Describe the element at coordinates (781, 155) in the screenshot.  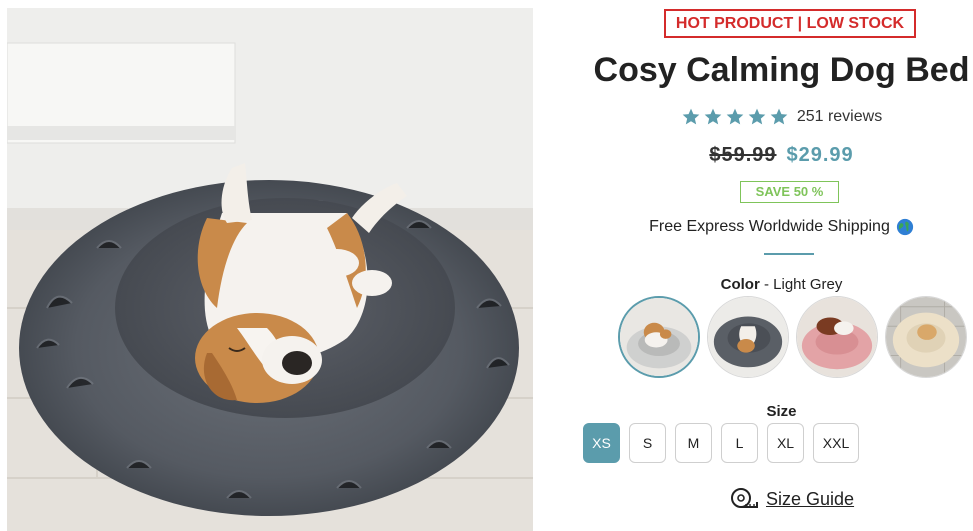
I see `price-row: $59.99 $29.99` at that location.